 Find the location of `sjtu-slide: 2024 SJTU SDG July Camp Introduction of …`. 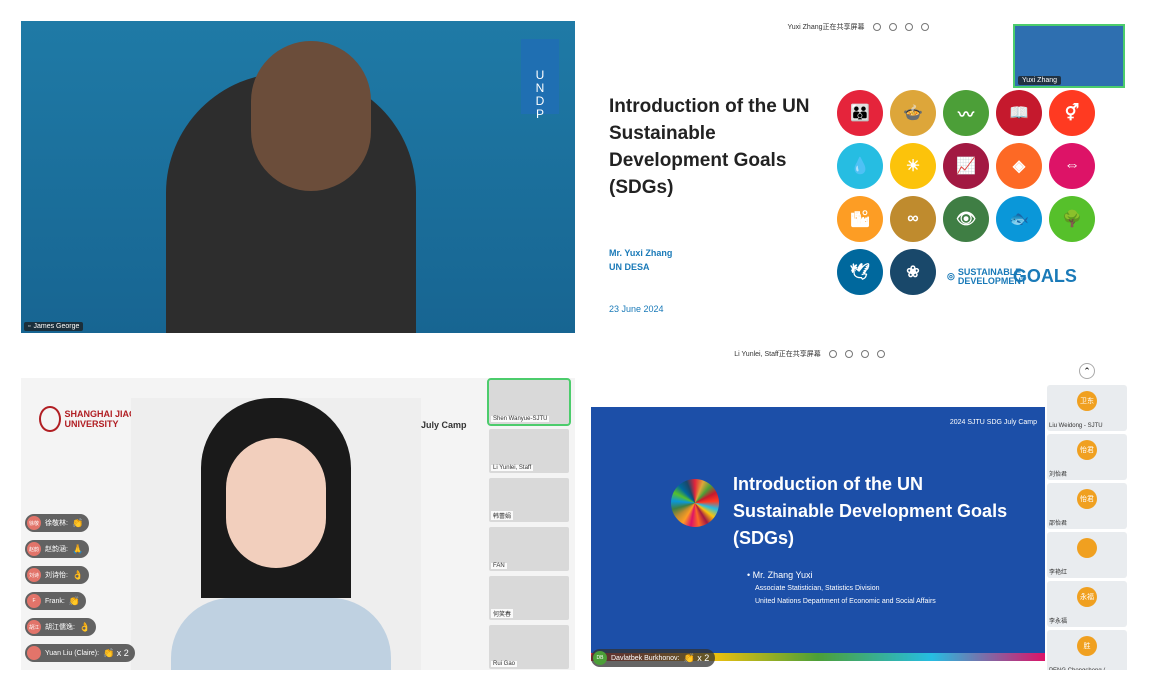

sjtu-slide: 2024 SJTU SDG July Camp Introduction of … is located at coordinates (818, 534).